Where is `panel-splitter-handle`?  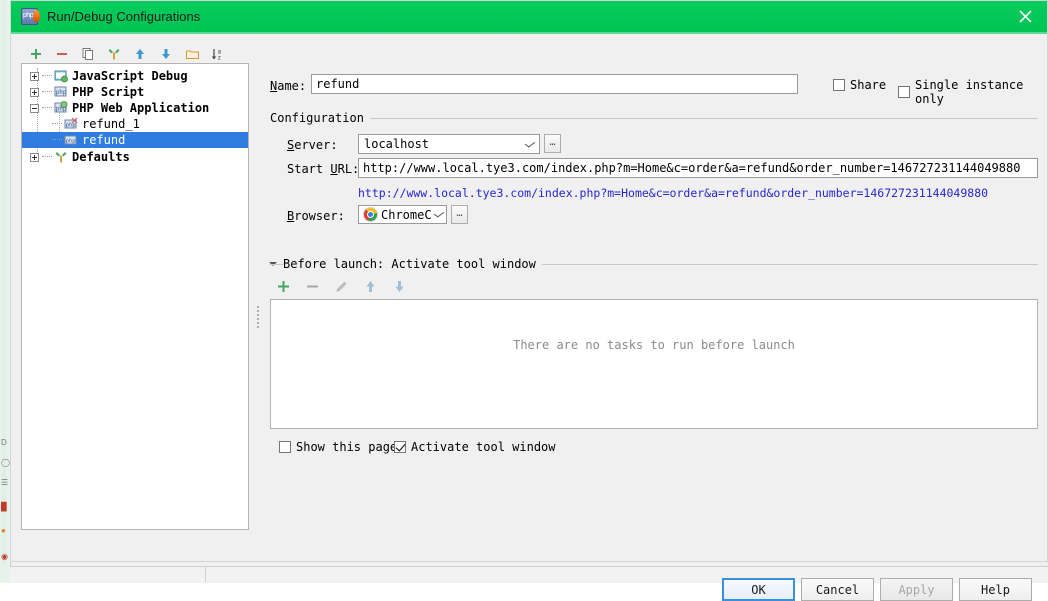
panel-splitter-handle is located at coordinates (258, 324).